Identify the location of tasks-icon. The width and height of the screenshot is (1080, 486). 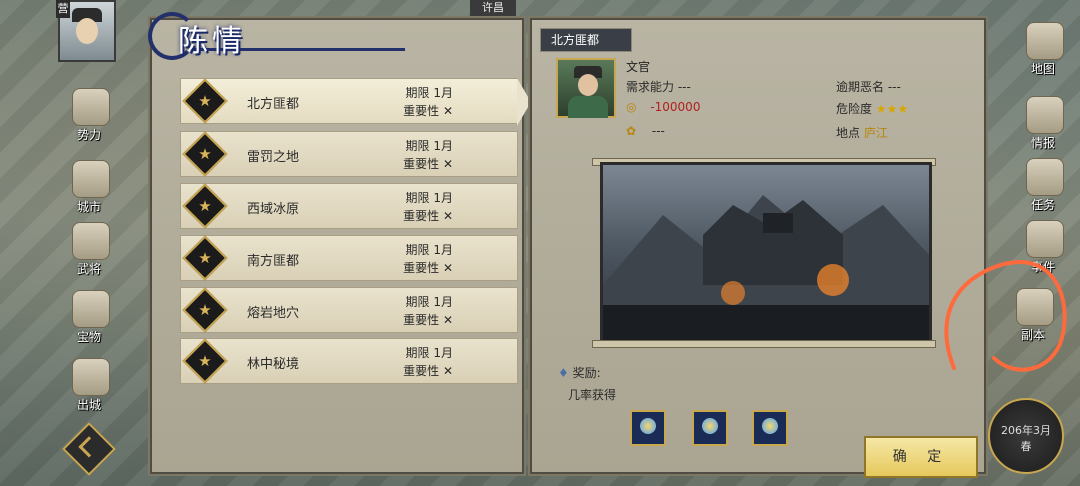
(1045, 177).